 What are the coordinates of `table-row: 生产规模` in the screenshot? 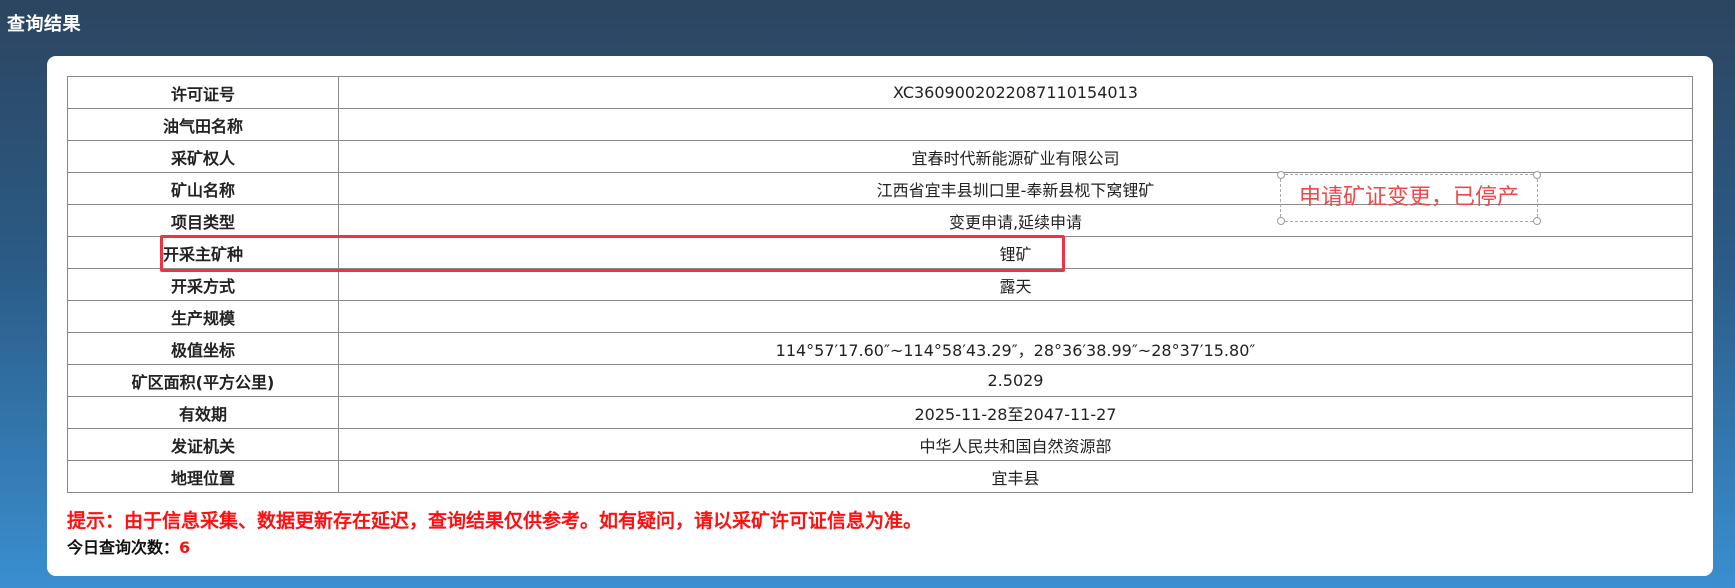 It's located at (880, 316).